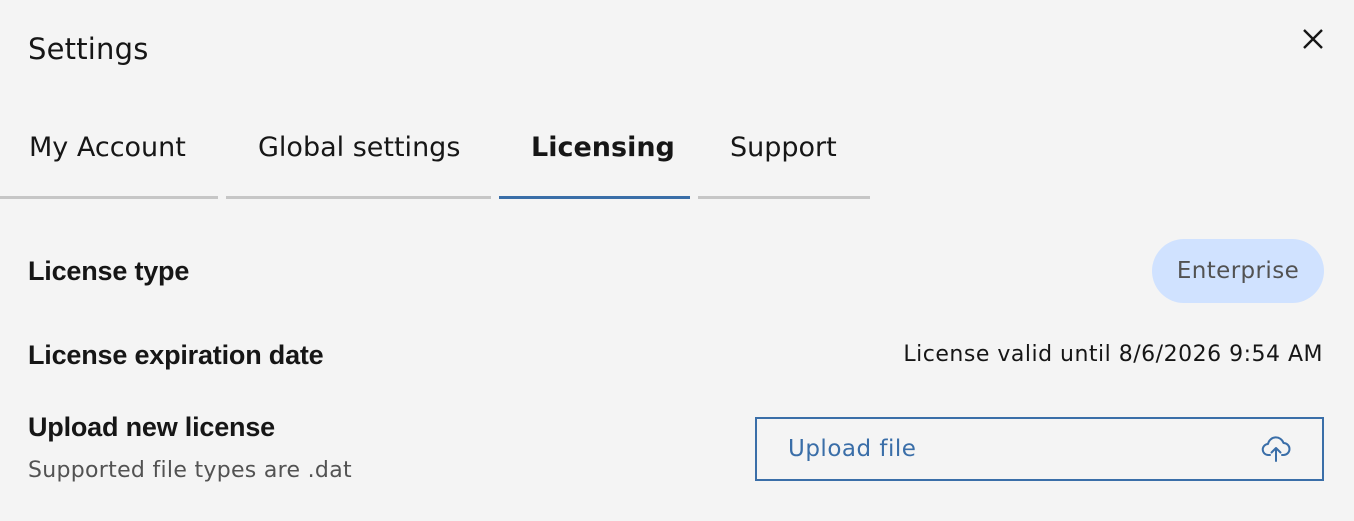 The width and height of the screenshot is (1354, 521). What do you see at coordinates (358, 164) in the screenshot?
I see `tab-global-settings: Global settings` at bounding box center [358, 164].